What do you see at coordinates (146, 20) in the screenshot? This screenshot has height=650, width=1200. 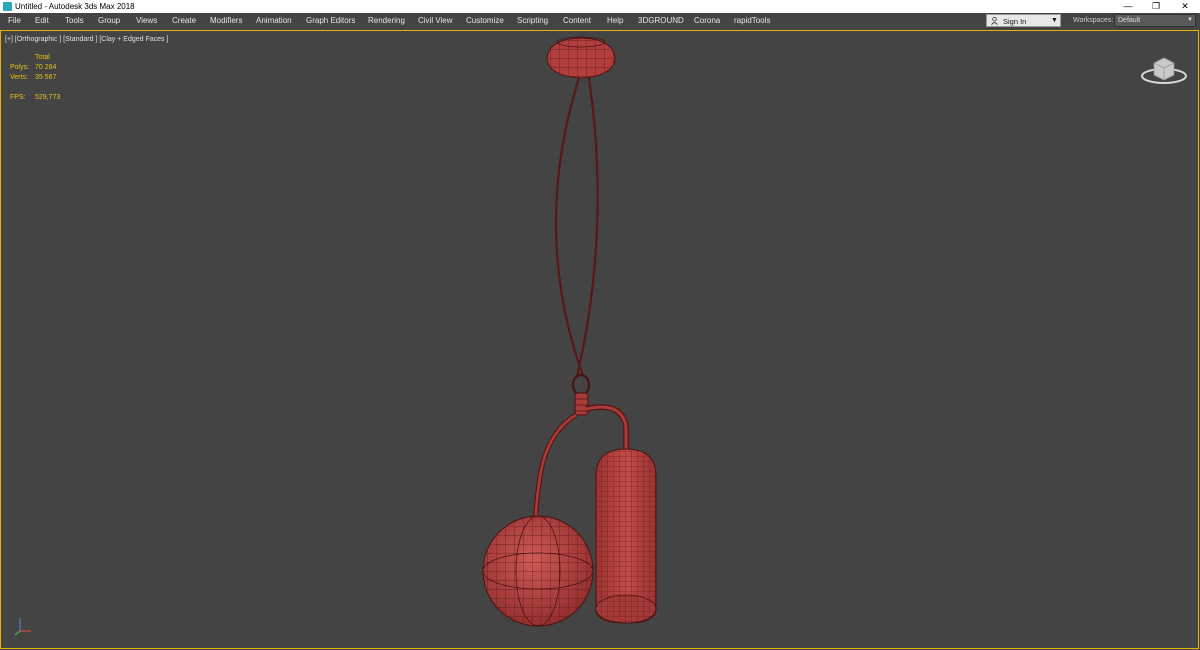 I see `menu-views: Views` at bounding box center [146, 20].